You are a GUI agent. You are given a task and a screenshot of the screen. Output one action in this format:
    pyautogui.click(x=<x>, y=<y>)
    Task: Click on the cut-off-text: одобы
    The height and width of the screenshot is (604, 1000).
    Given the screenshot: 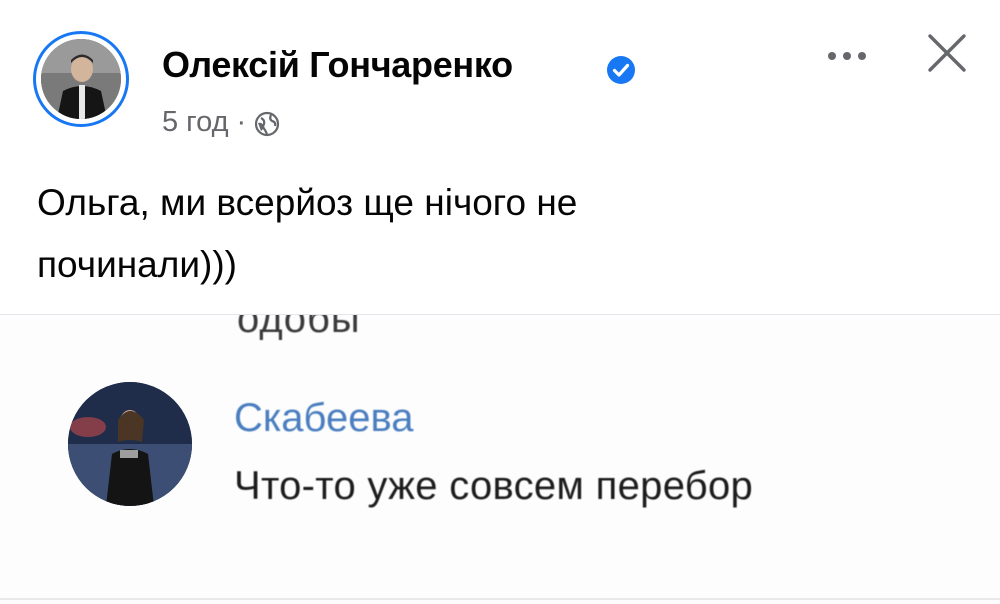 What is the action you would take?
    pyautogui.click(x=299, y=327)
    